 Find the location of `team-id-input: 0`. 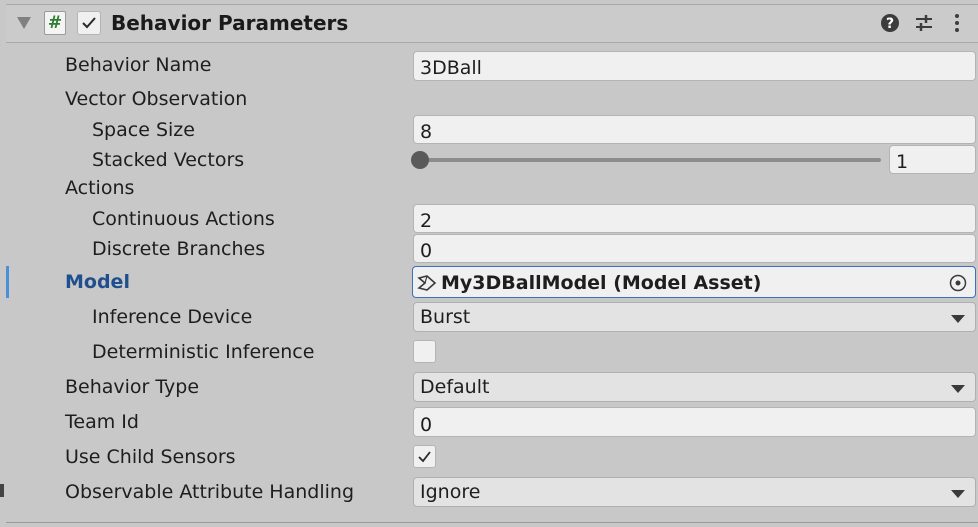

team-id-input: 0 is located at coordinates (694, 422).